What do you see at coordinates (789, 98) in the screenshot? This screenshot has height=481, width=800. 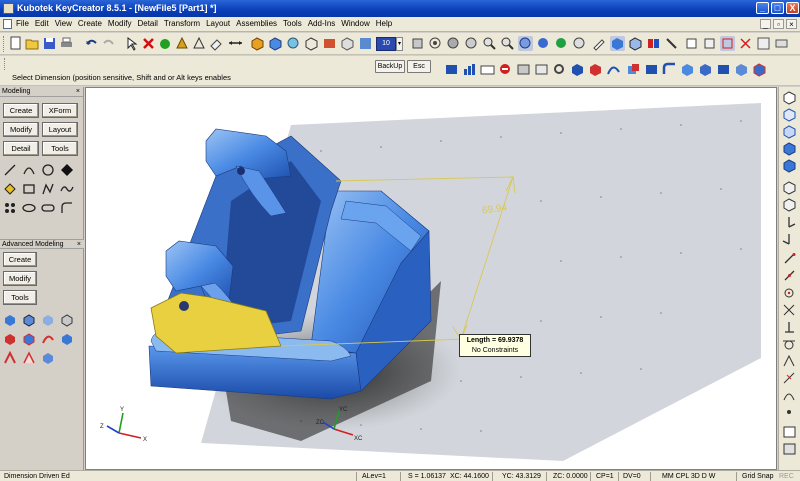 I see `view-iso-cube-icon` at bounding box center [789, 98].